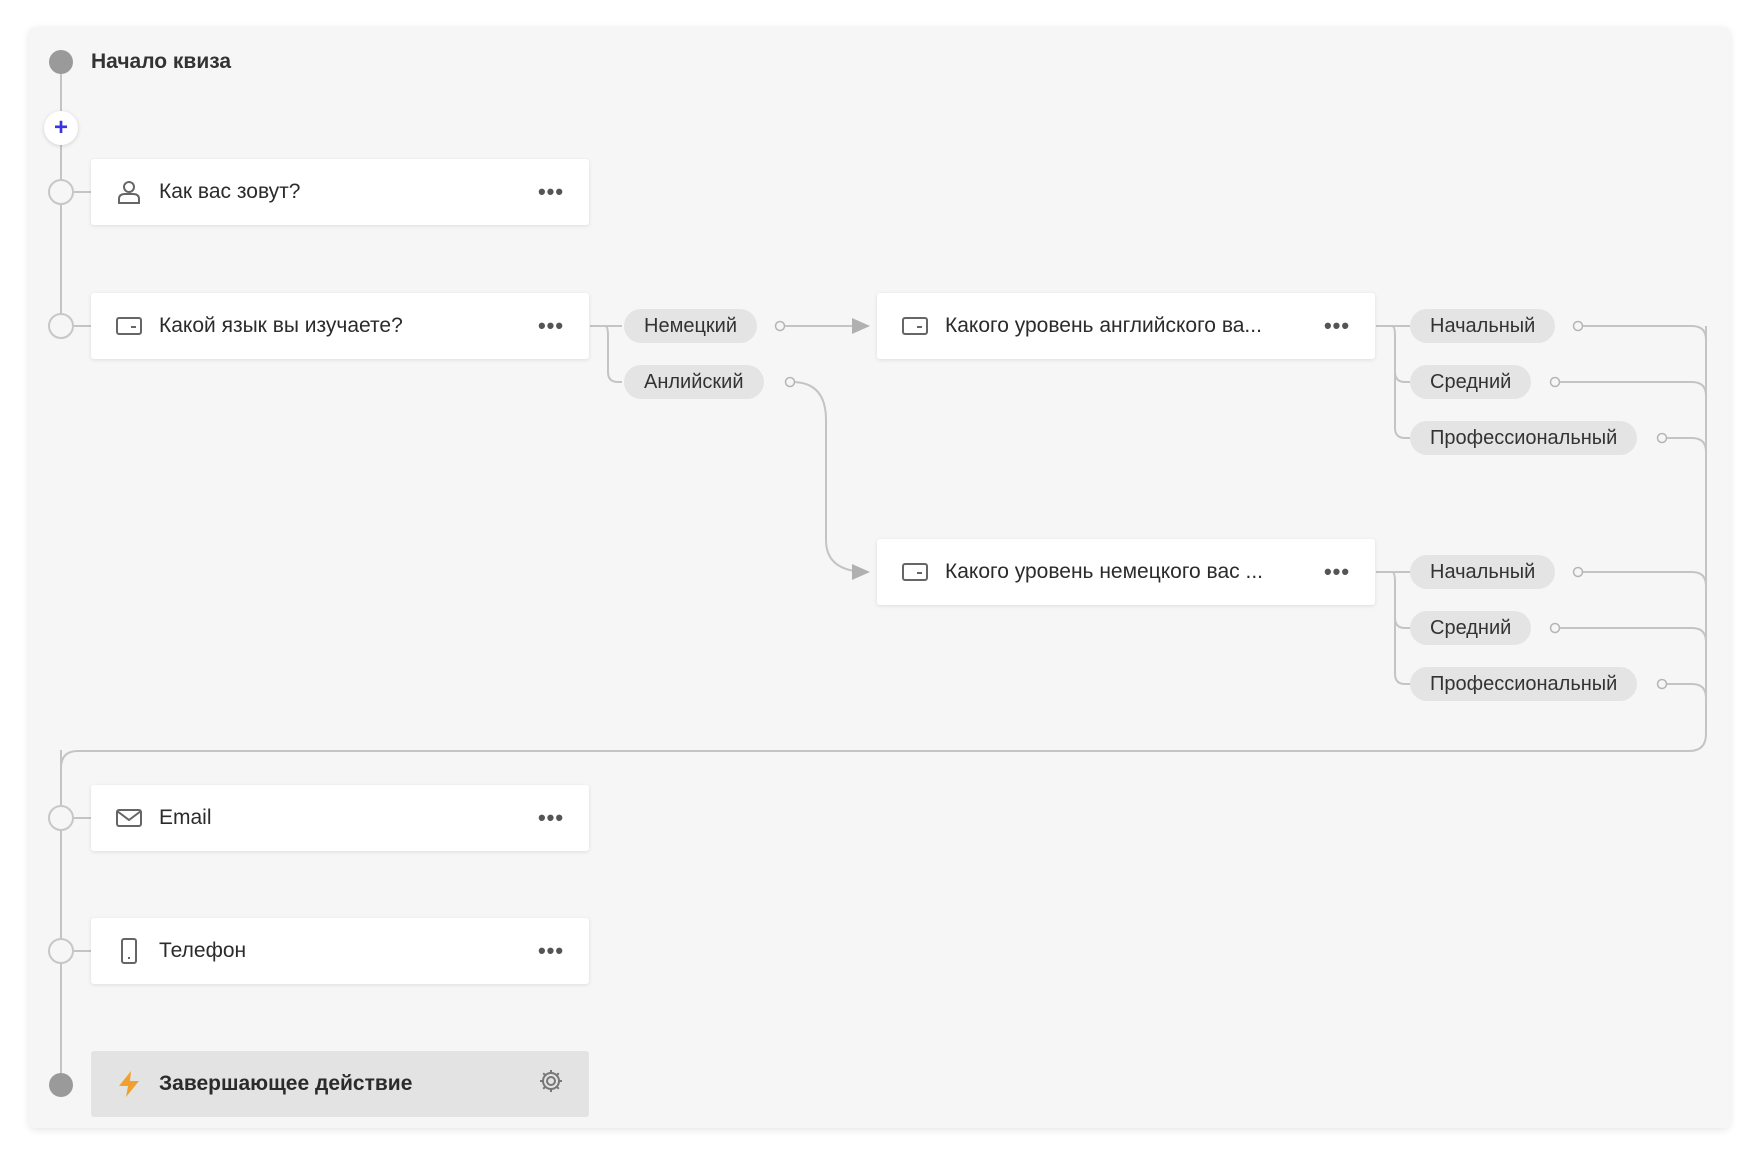  What do you see at coordinates (129, 818) in the screenshot?
I see `mail-icon` at bounding box center [129, 818].